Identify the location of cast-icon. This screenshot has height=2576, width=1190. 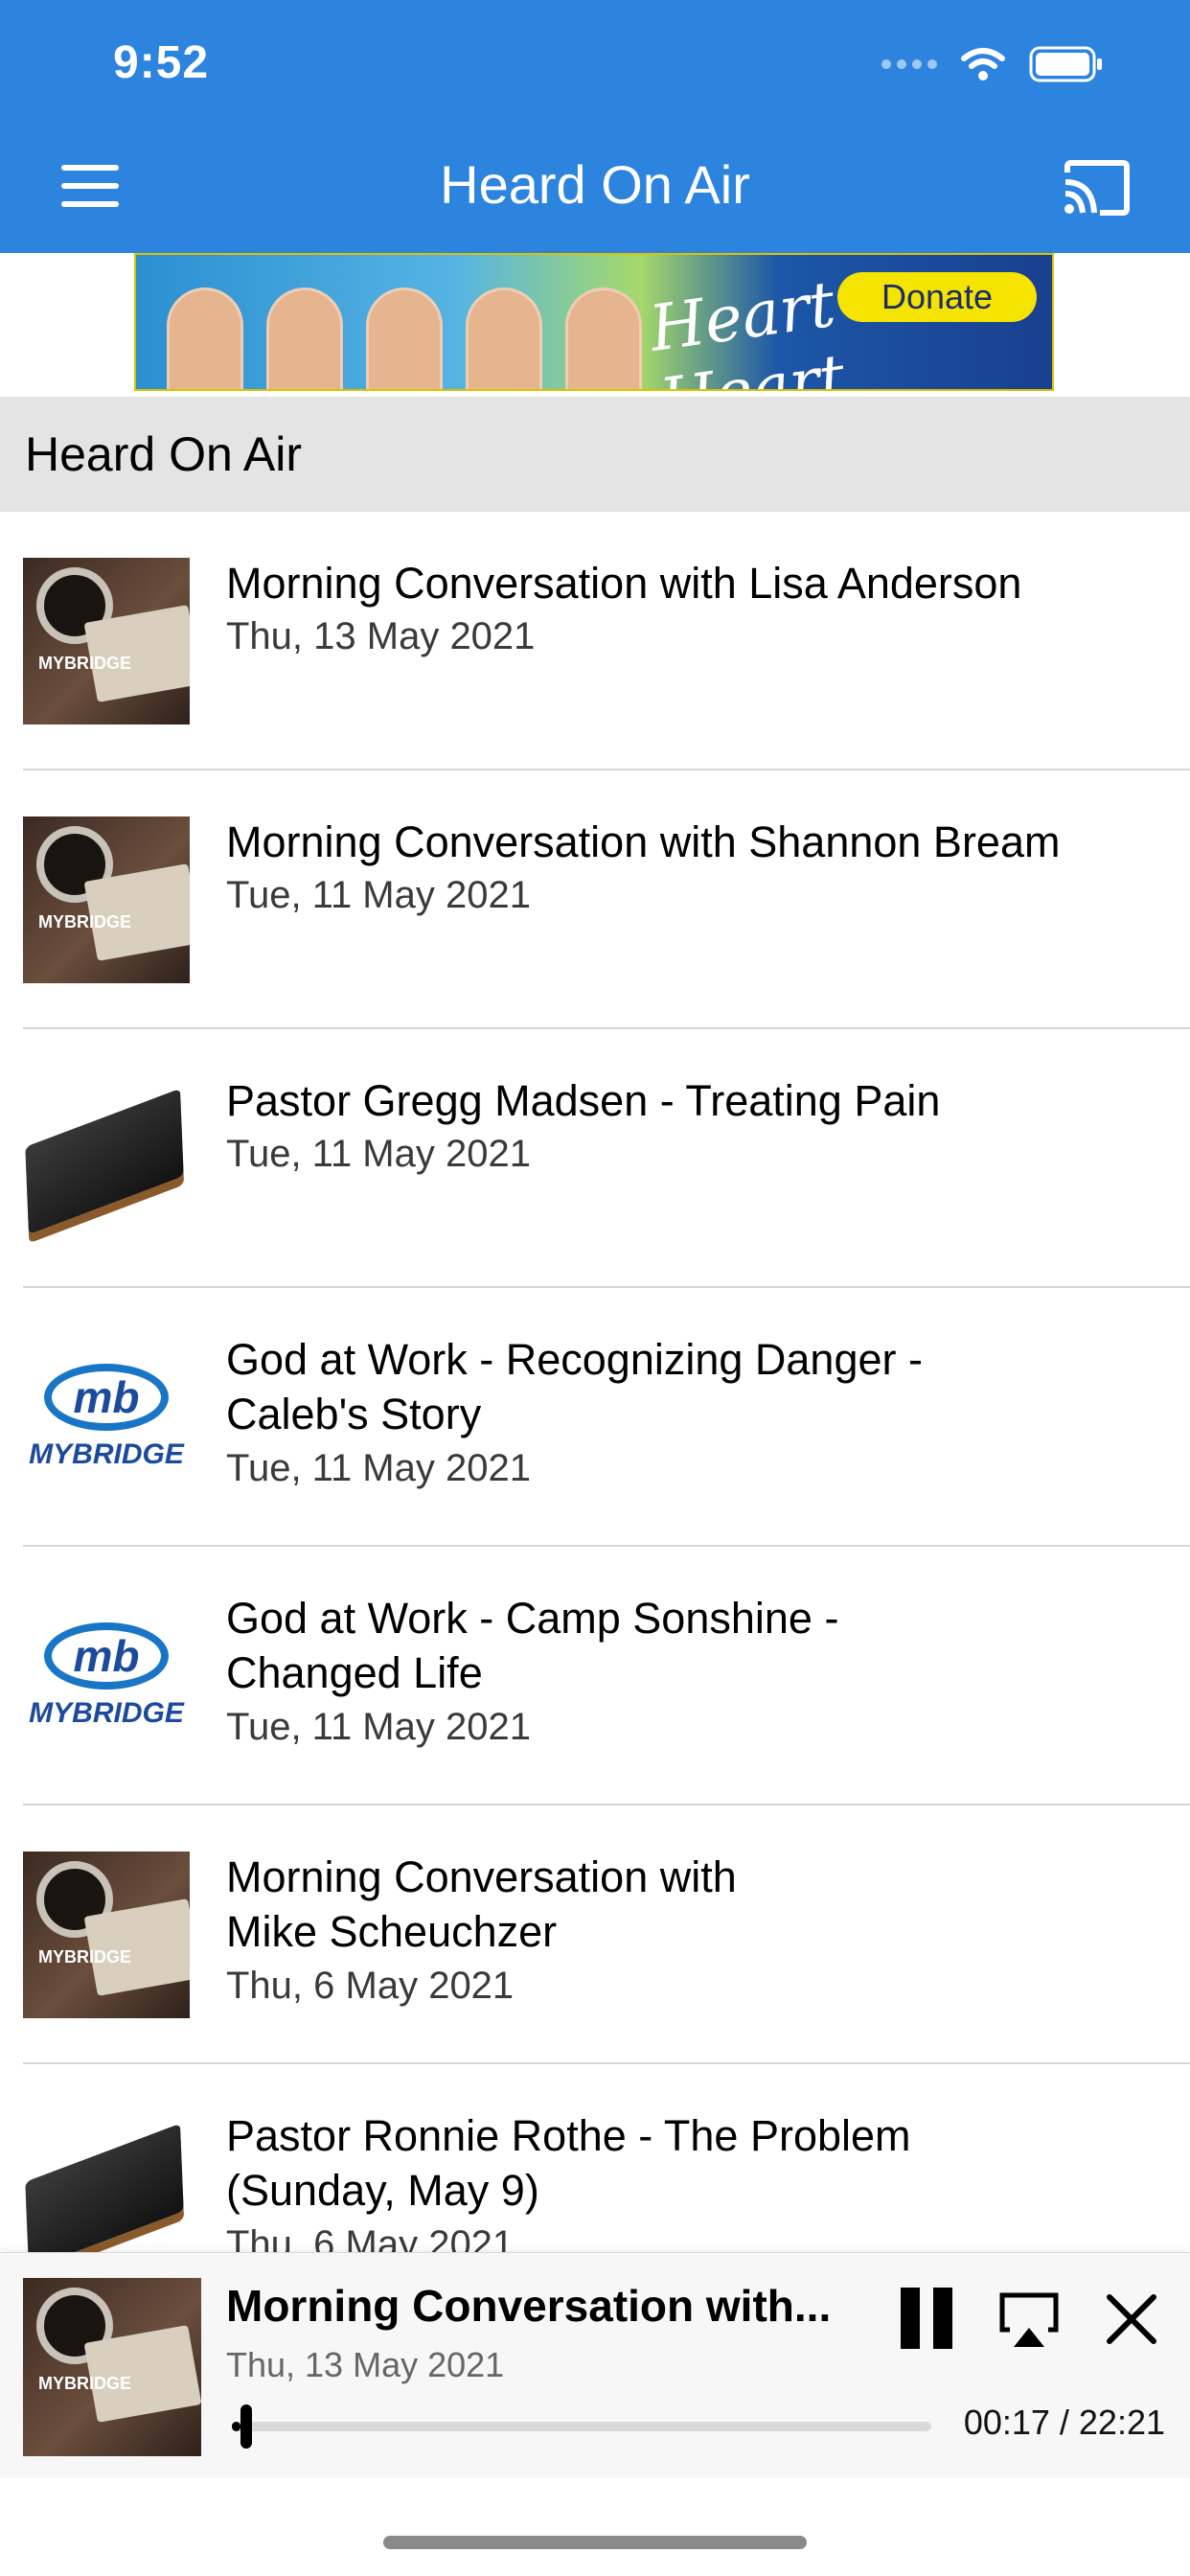
(1096, 188).